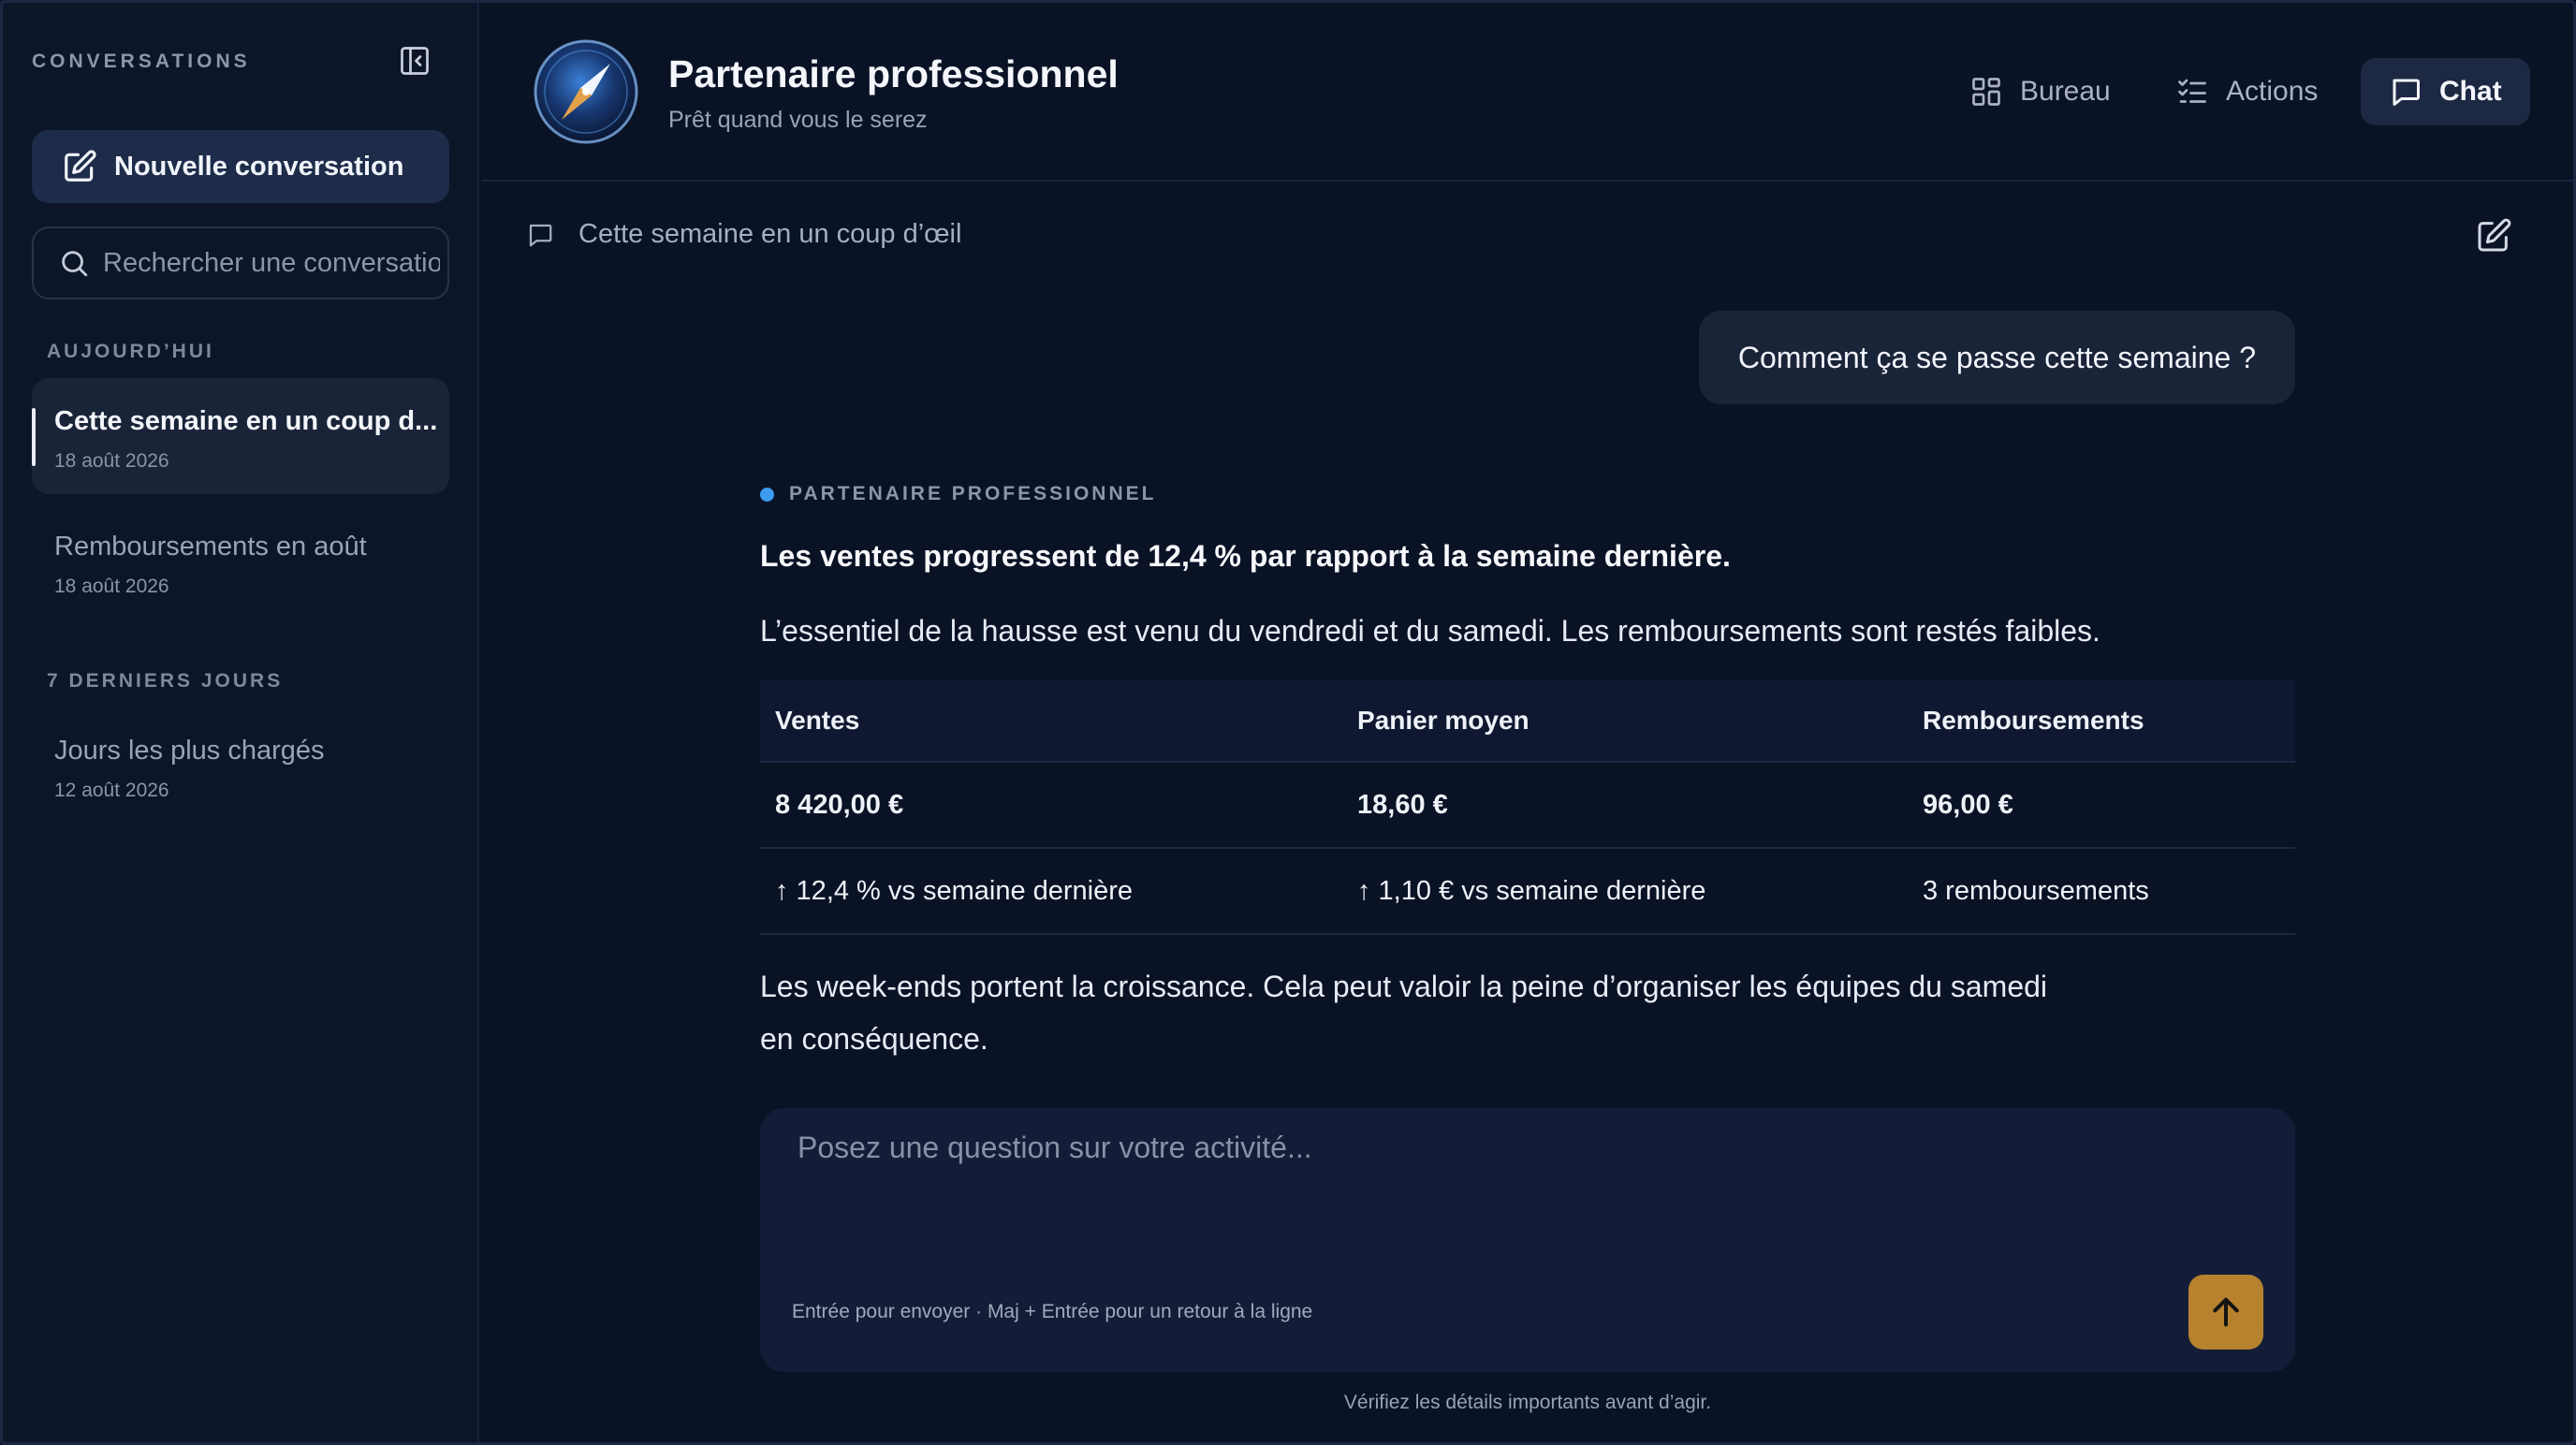 This screenshot has height=1445, width=2576. Describe the element at coordinates (2494, 235) in the screenshot. I see `edit-icon` at that location.